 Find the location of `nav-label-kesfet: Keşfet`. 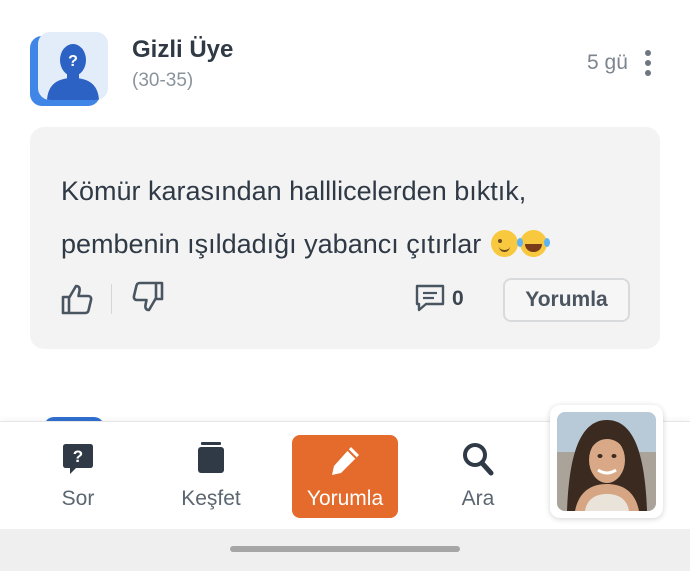

nav-label-kesfet: Keşfet is located at coordinates (211, 498).